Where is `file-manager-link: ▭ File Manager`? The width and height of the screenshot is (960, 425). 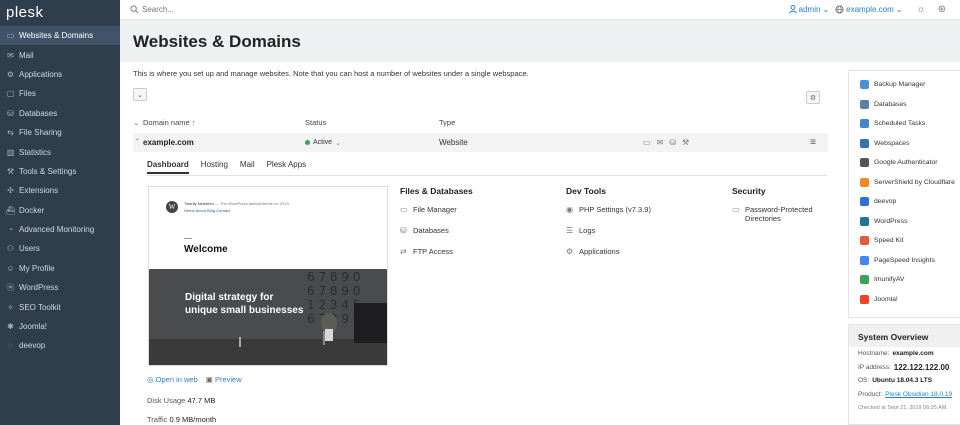 file-manager-link: ▭ File Manager is located at coordinates (428, 209).